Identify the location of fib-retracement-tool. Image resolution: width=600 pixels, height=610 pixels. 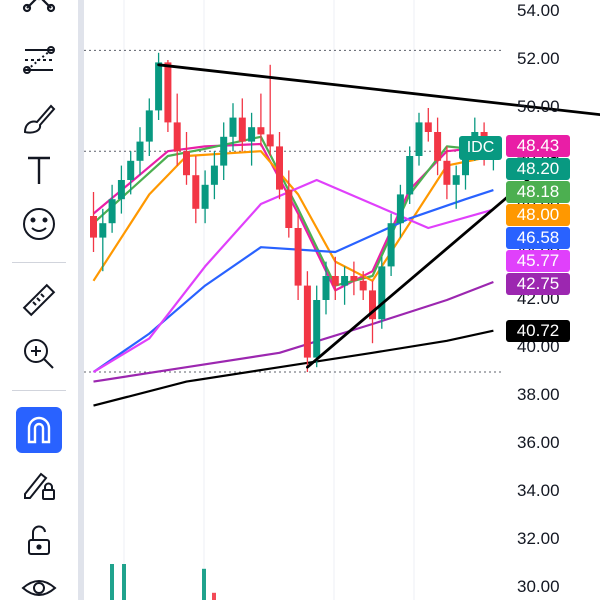
(39, 60).